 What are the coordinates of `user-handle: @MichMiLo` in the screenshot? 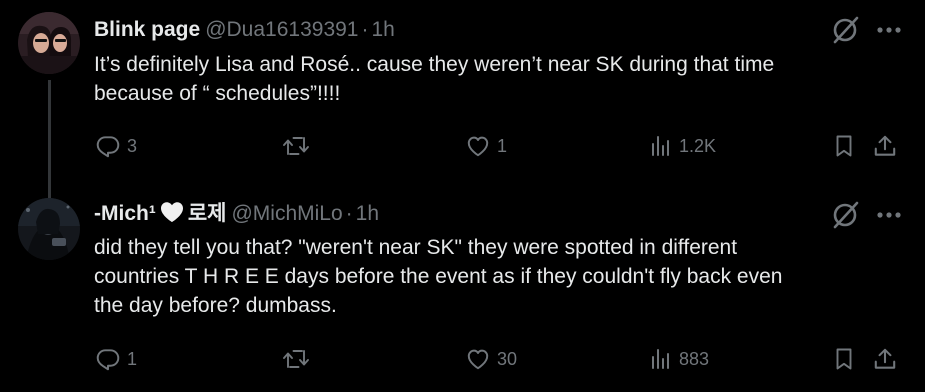 It's located at (286, 213).